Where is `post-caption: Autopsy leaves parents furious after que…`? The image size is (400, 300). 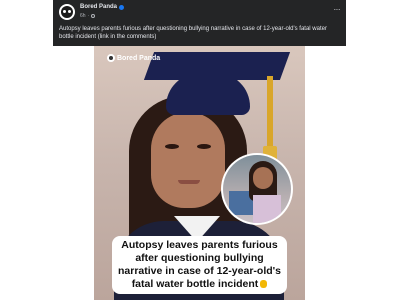 post-caption: Autopsy leaves parents furious after que… is located at coordinates (193, 33).